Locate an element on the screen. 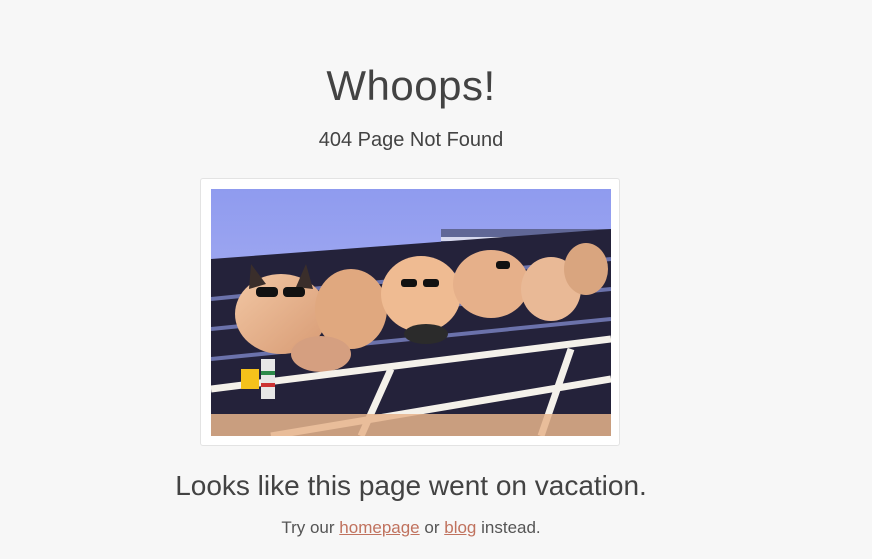  homepage-link: homepage is located at coordinates (379, 527).